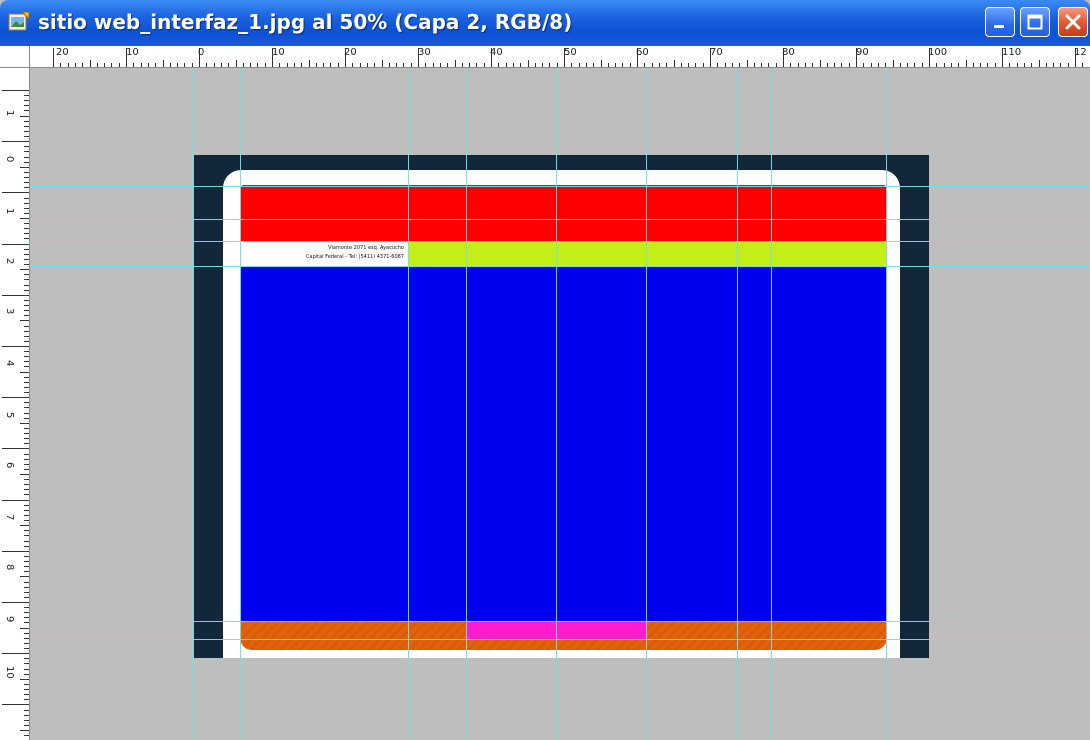  I want to click on header-block, so click(563, 213).